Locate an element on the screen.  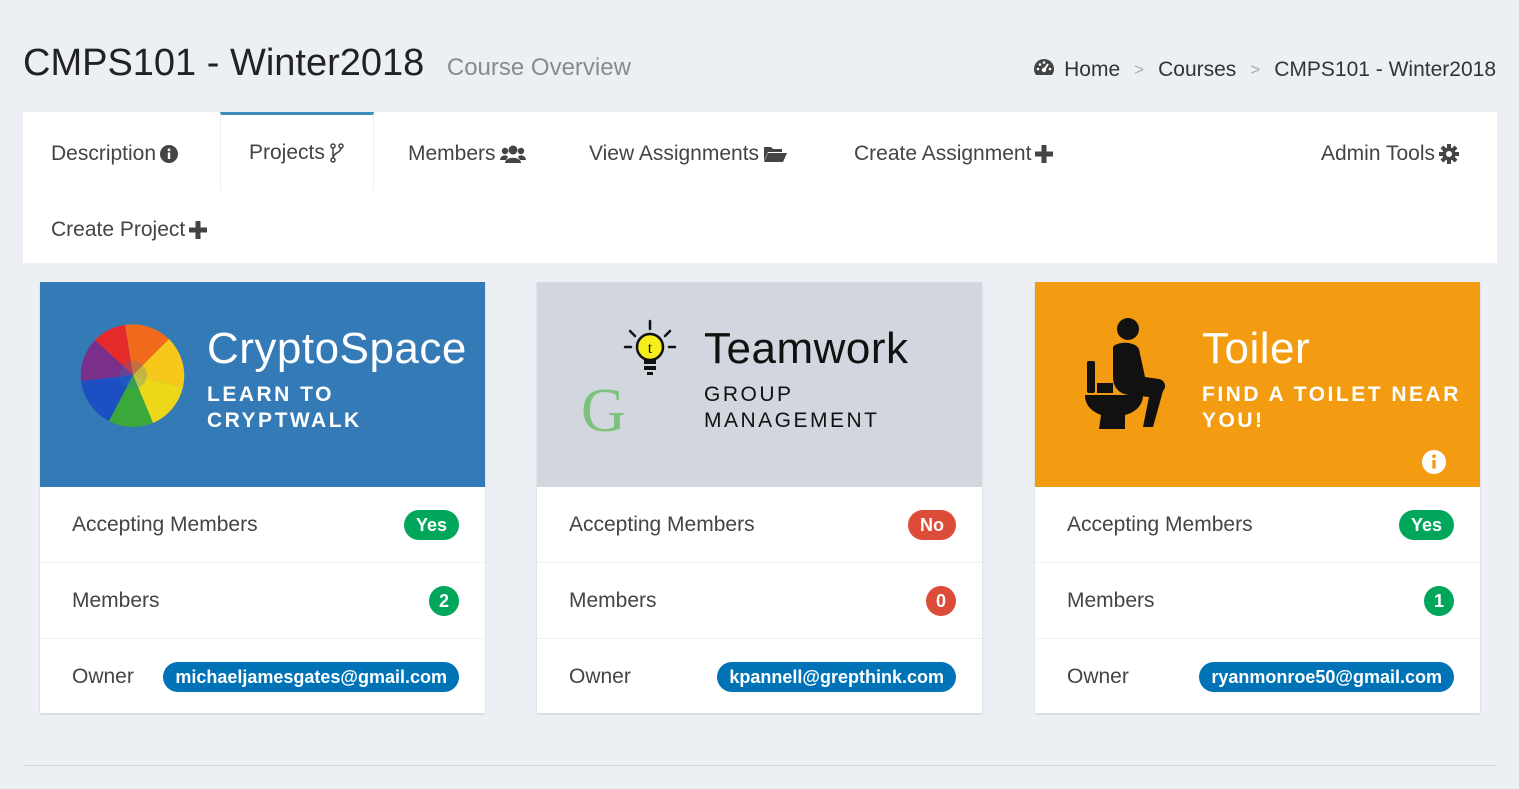
tab-label: View Assignments is located at coordinates (674, 153).